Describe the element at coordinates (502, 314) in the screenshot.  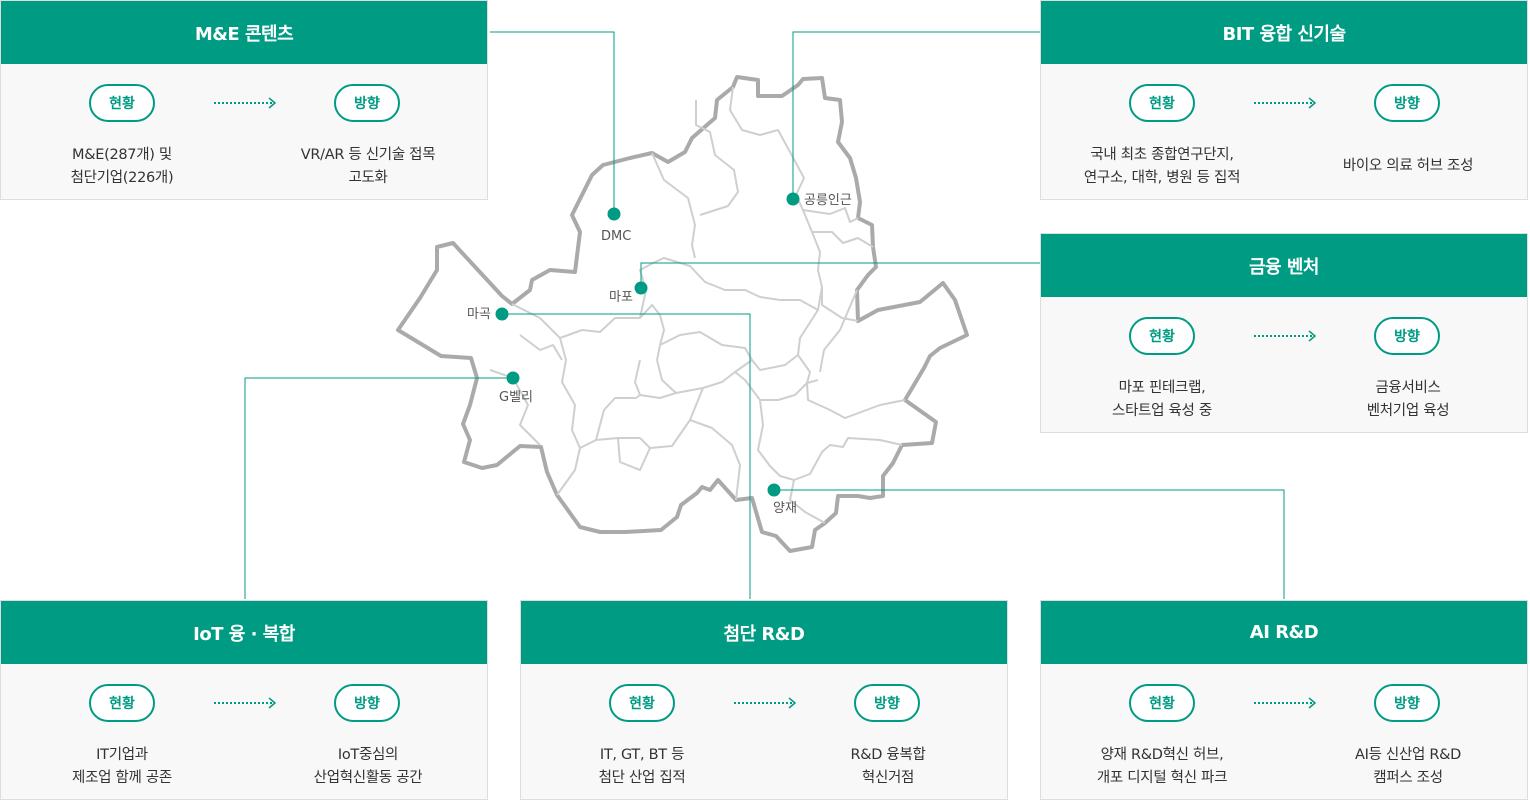
I see `marker-magok` at that location.